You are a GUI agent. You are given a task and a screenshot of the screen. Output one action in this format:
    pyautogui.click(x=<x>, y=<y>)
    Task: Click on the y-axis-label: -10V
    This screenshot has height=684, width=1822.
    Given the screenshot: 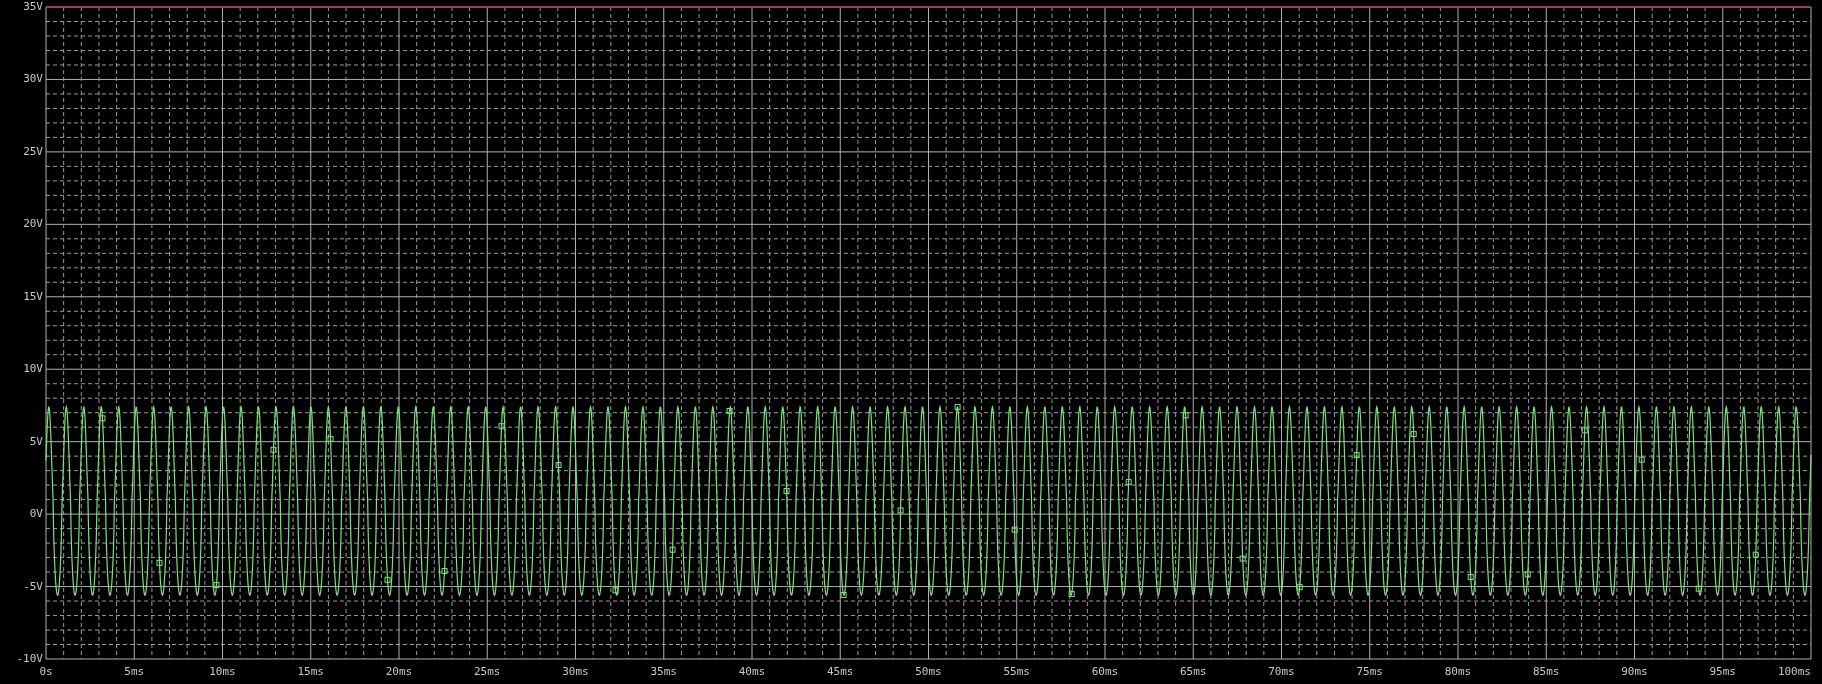 What is the action you would take?
    pyautogui.click(x=29, y=658)
    